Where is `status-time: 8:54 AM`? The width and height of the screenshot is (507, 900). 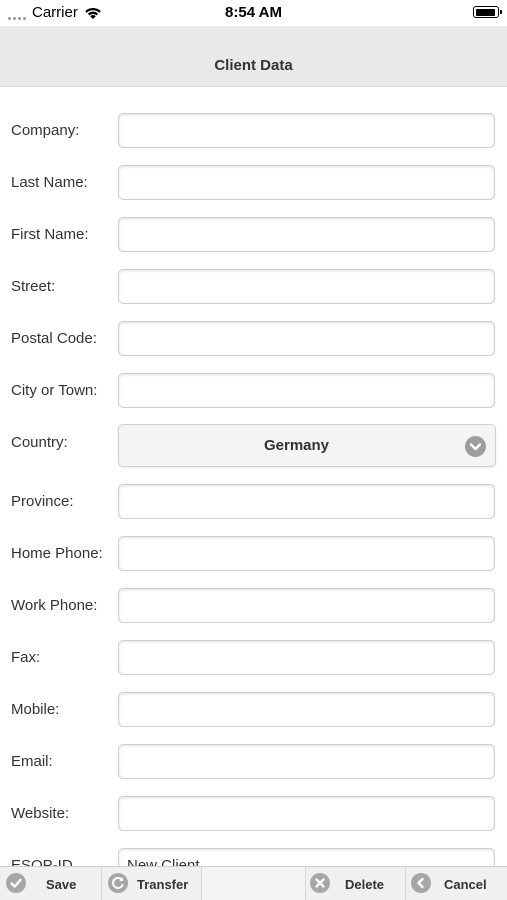 status-time: 8:54 AM is located at coordinates (253, 12).